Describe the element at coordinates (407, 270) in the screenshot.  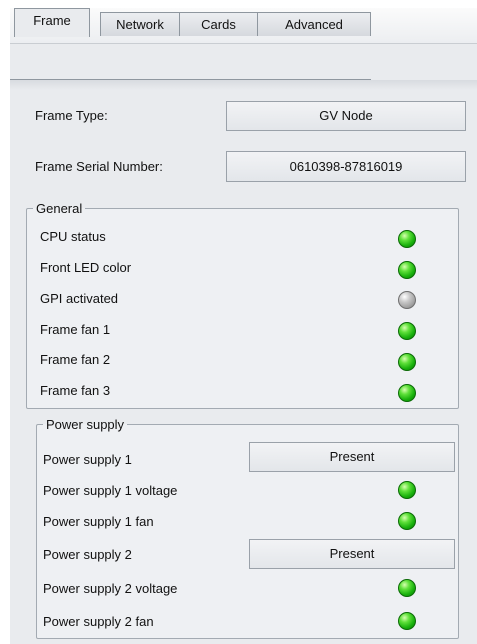
I see `front-led-color-led-icon` at that location.